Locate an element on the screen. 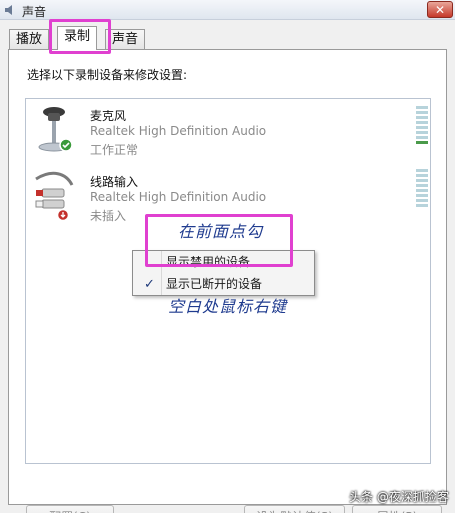 This screenshot has height=513, width=455. configure-button: 配置(C) is located at coordinates (70, 509).